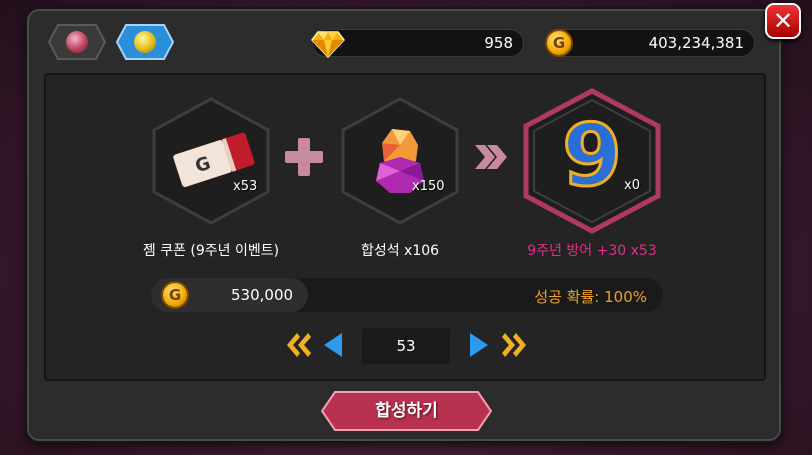 Image resolution: width=812 pixels, height=455 pixels. What do you see at coordinates (632, 185) in the screenshot?
I see `result-count: x0` at bounding box center [632, 185].